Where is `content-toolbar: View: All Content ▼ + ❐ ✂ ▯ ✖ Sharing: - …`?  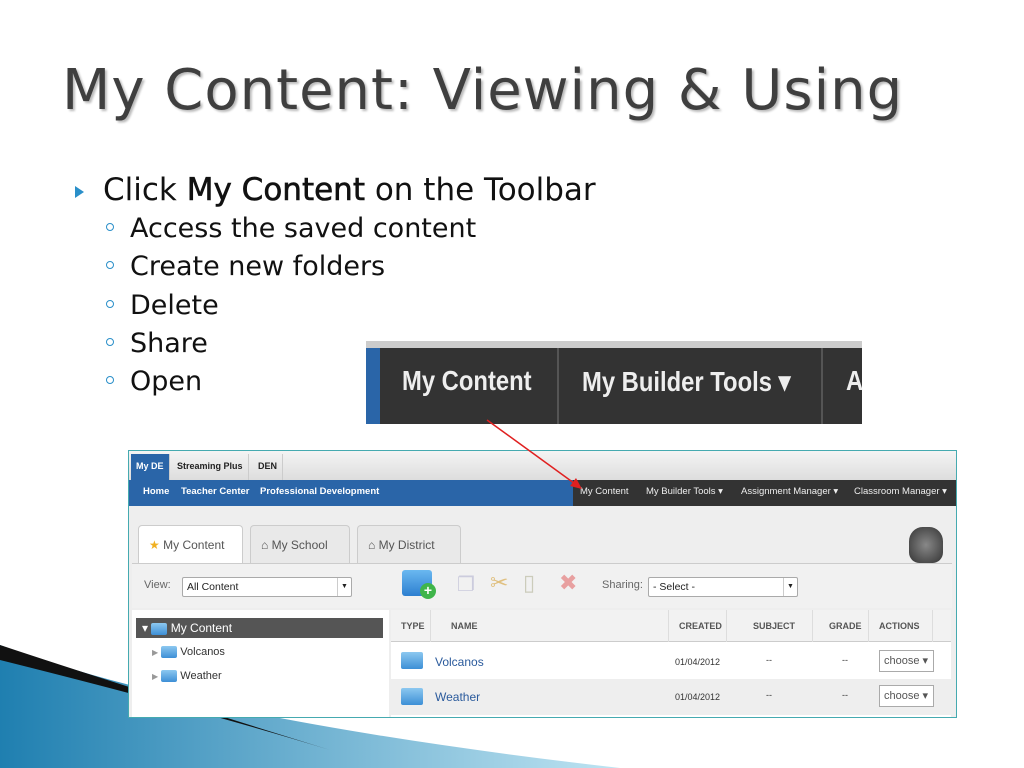
content-toolbar: View: All Content ▼ + ❐ ✂ ▯ ✖ Sharing: - … is located at coordinates (542, 585).